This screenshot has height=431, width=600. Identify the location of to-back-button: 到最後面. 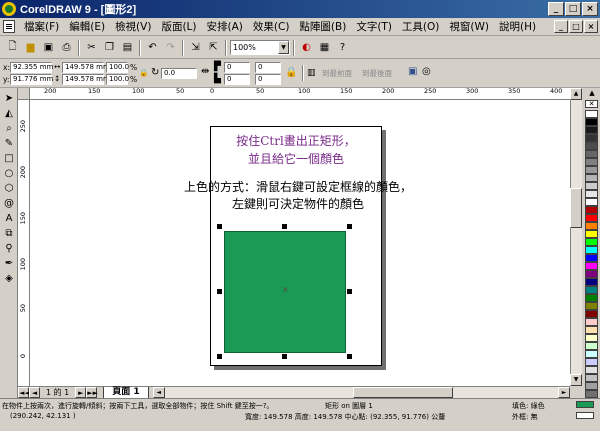
(377, 73).